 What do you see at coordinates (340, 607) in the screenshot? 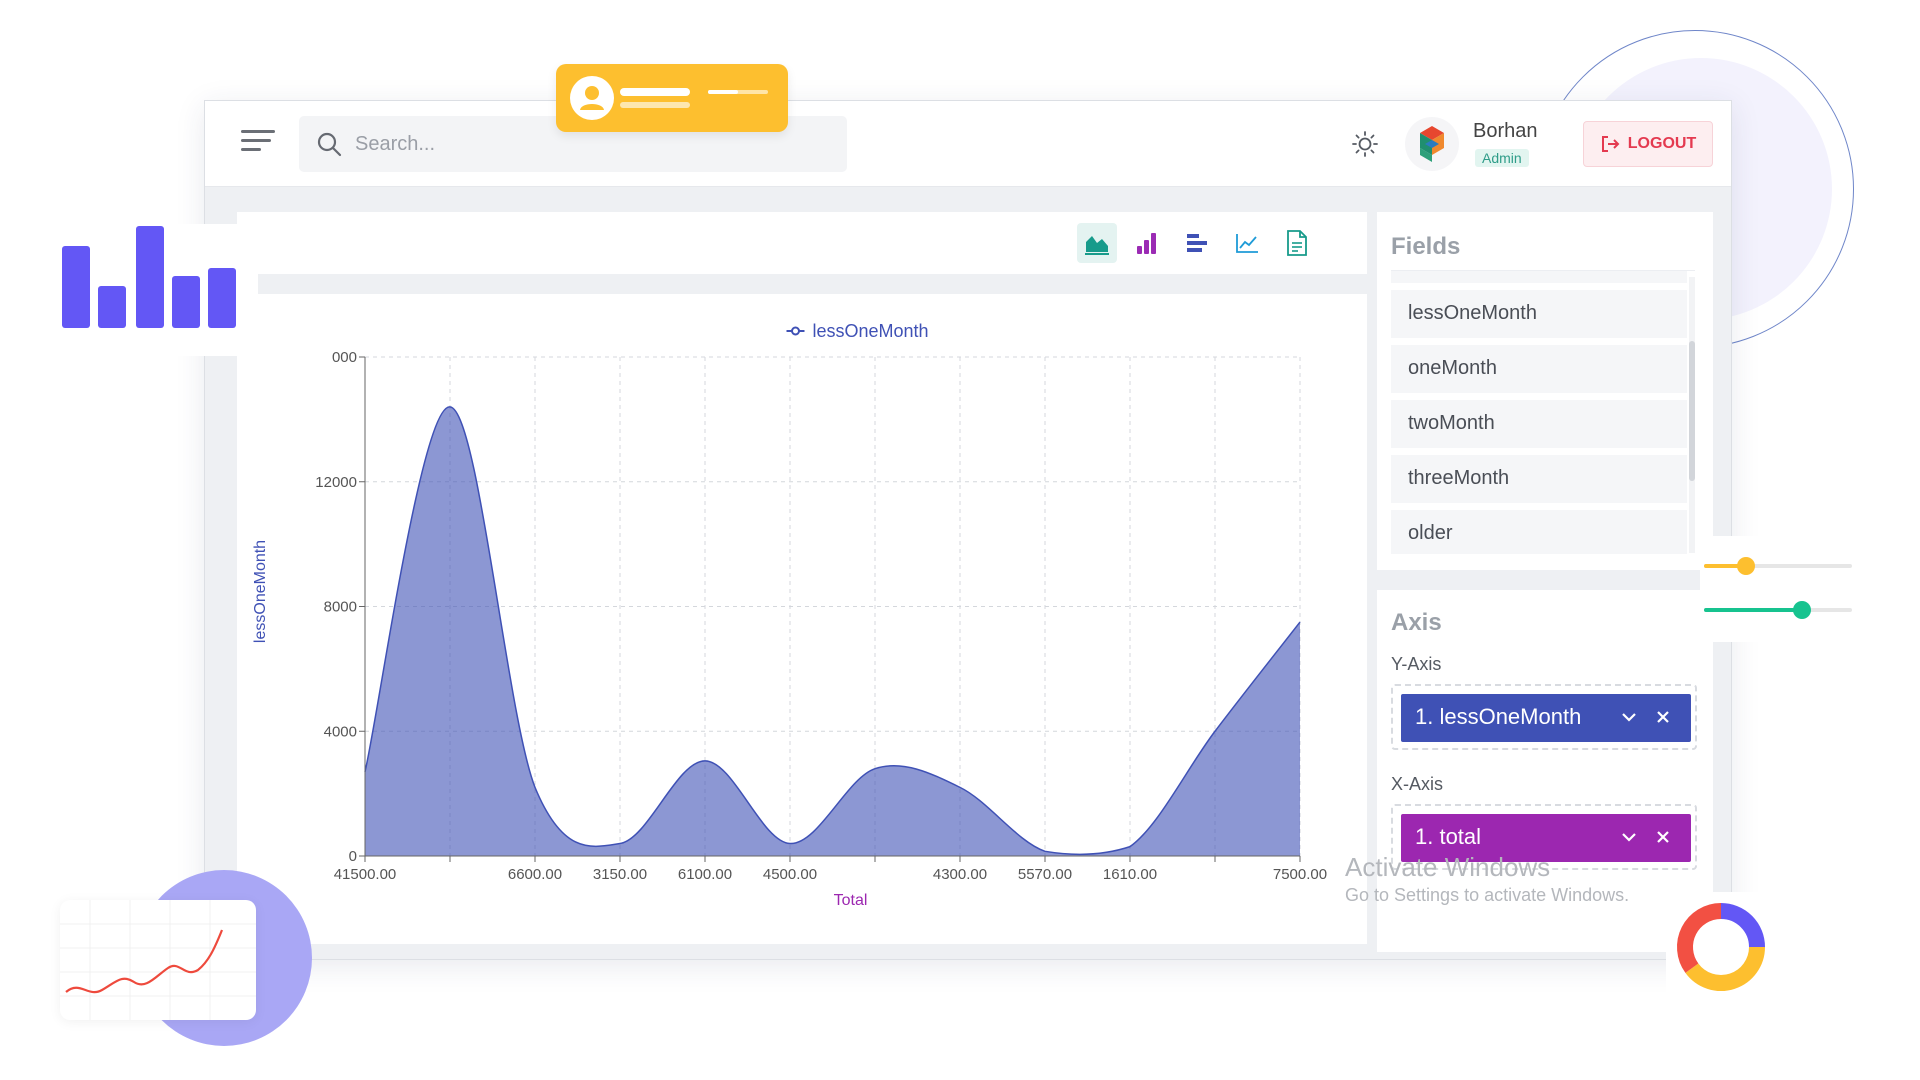
I see `y-tick-label: 8000` at bounding box center [340, 607].